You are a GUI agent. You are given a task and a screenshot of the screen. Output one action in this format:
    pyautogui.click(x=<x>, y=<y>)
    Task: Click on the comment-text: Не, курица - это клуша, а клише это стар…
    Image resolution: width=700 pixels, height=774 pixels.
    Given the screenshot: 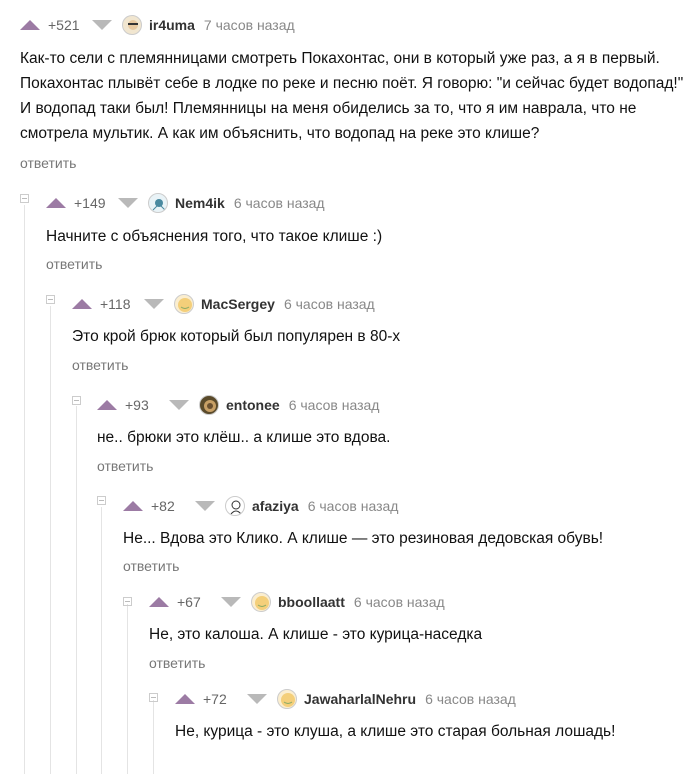 What is the action you would take?
    pyautogui.click(x=395, y=731)
    